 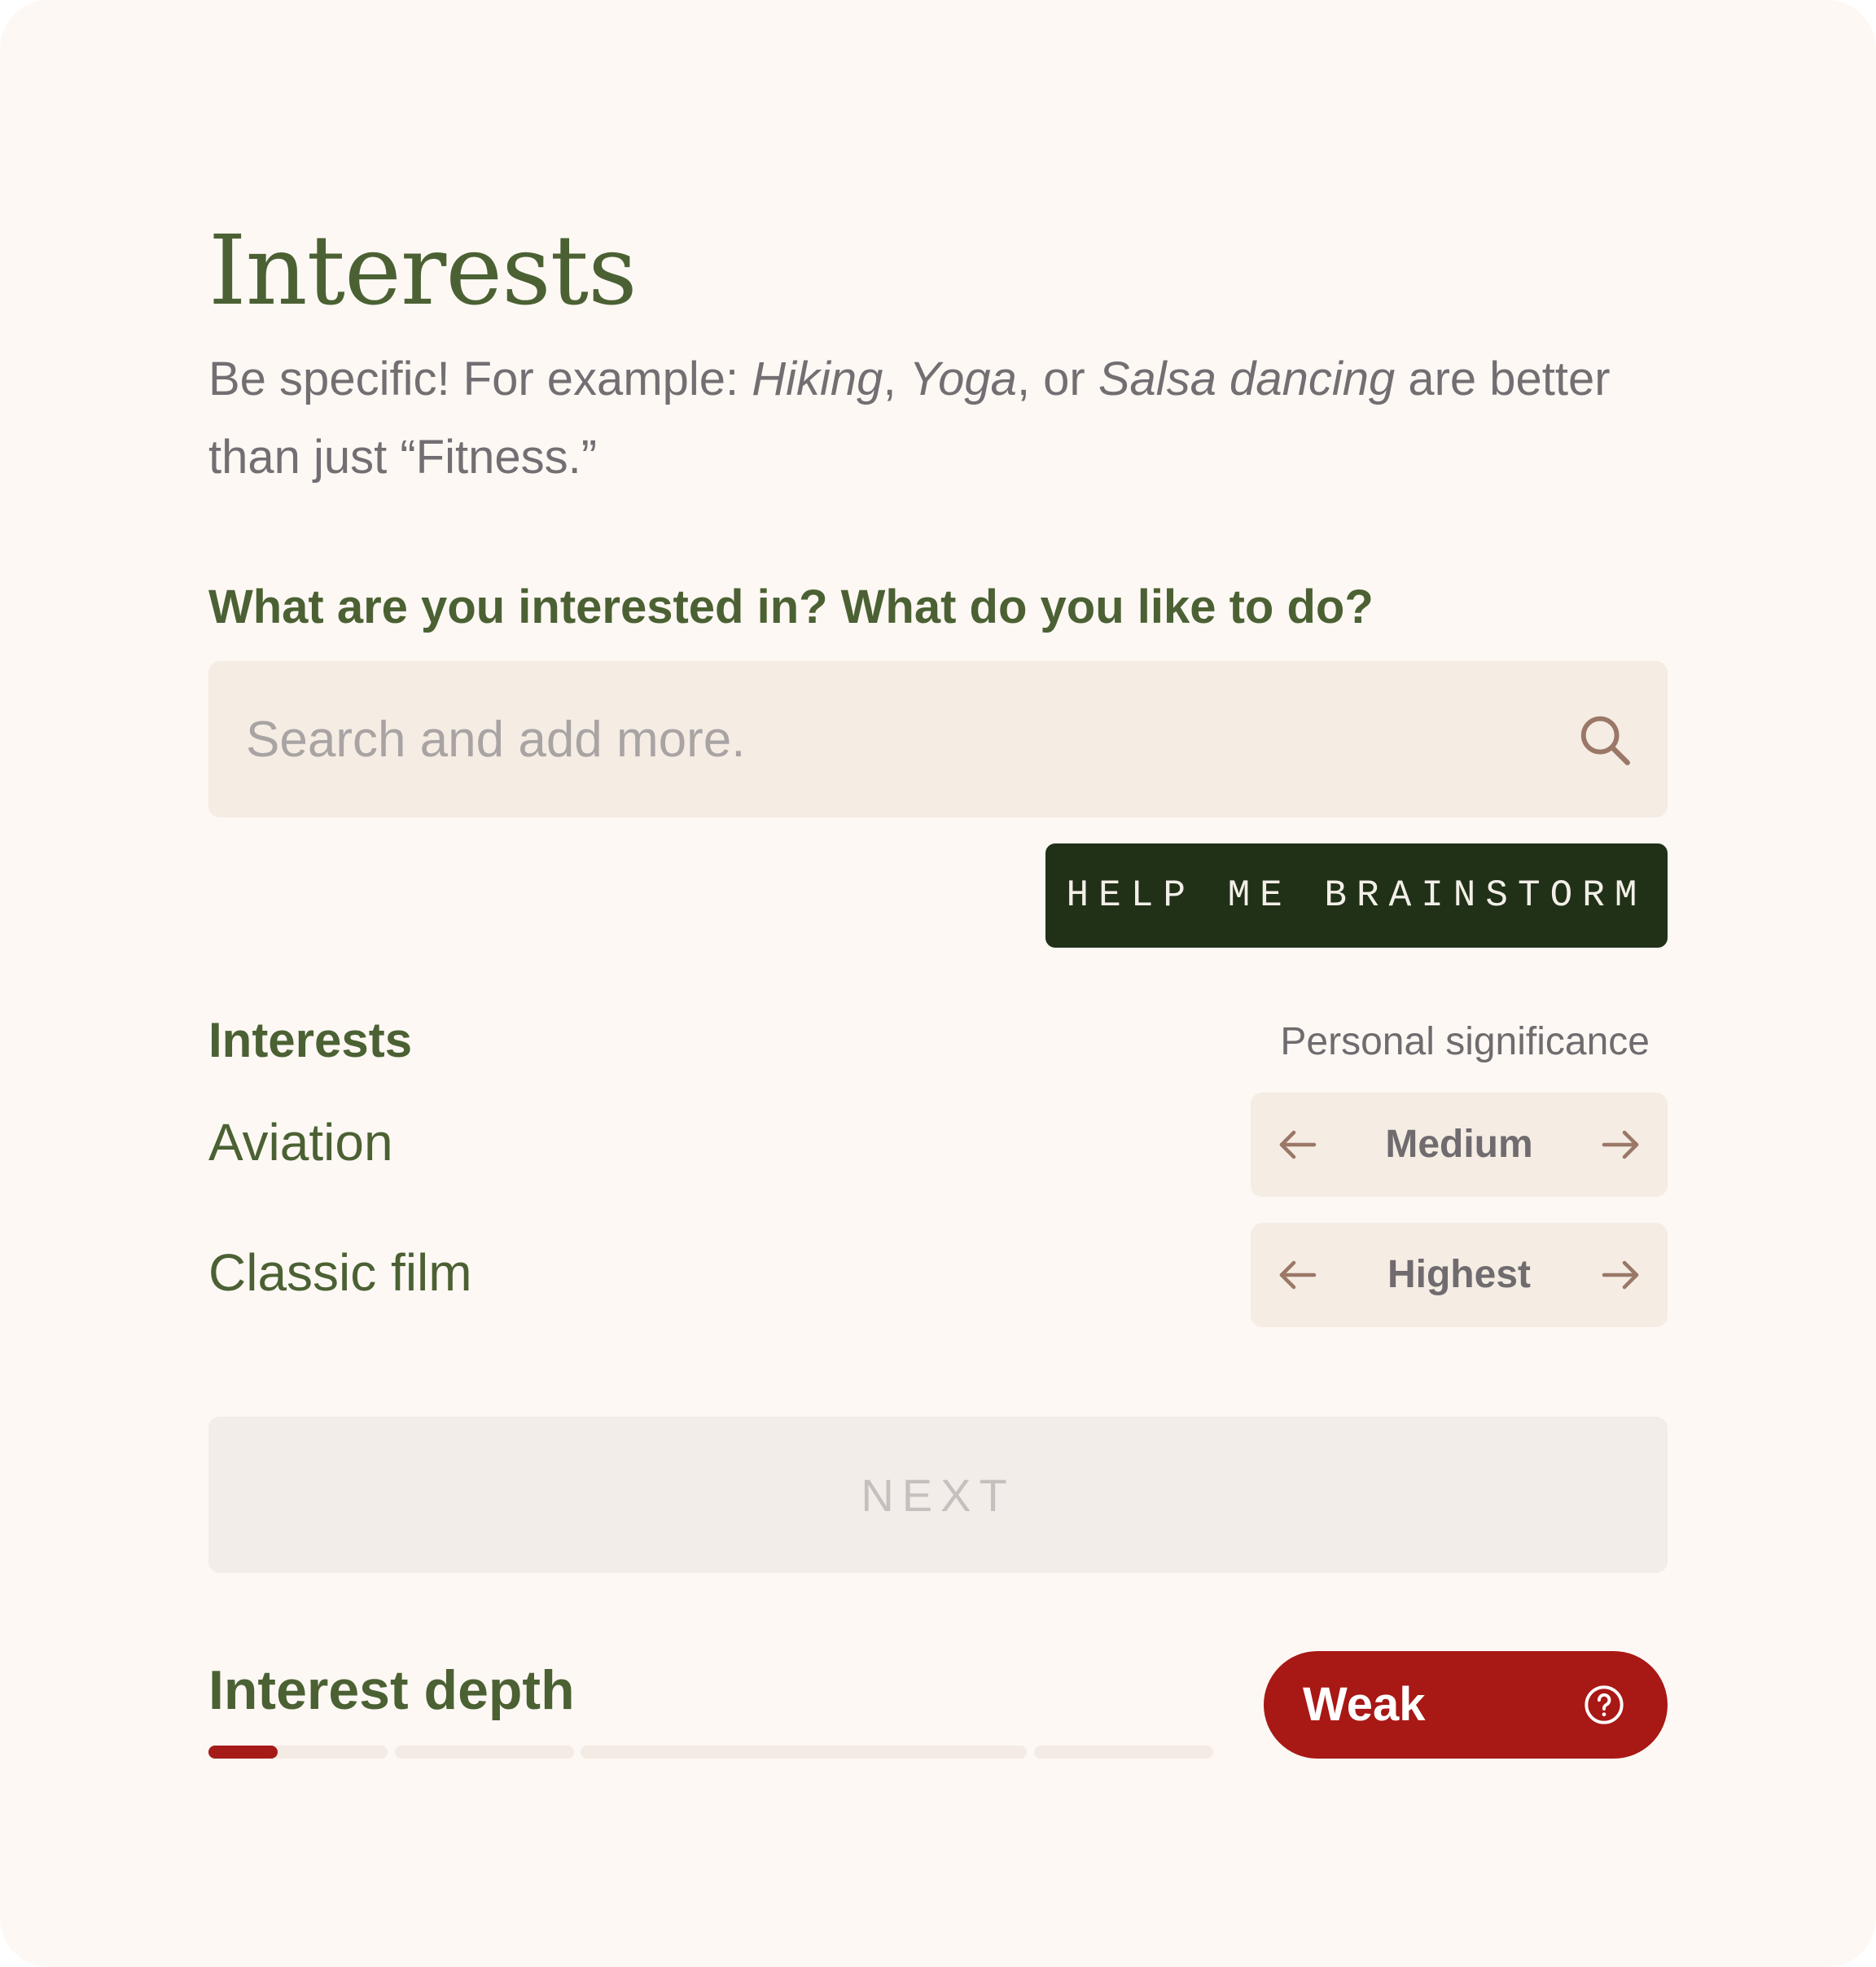 I want to click on significance-value: Highest, so click(x=1459, y=1274).